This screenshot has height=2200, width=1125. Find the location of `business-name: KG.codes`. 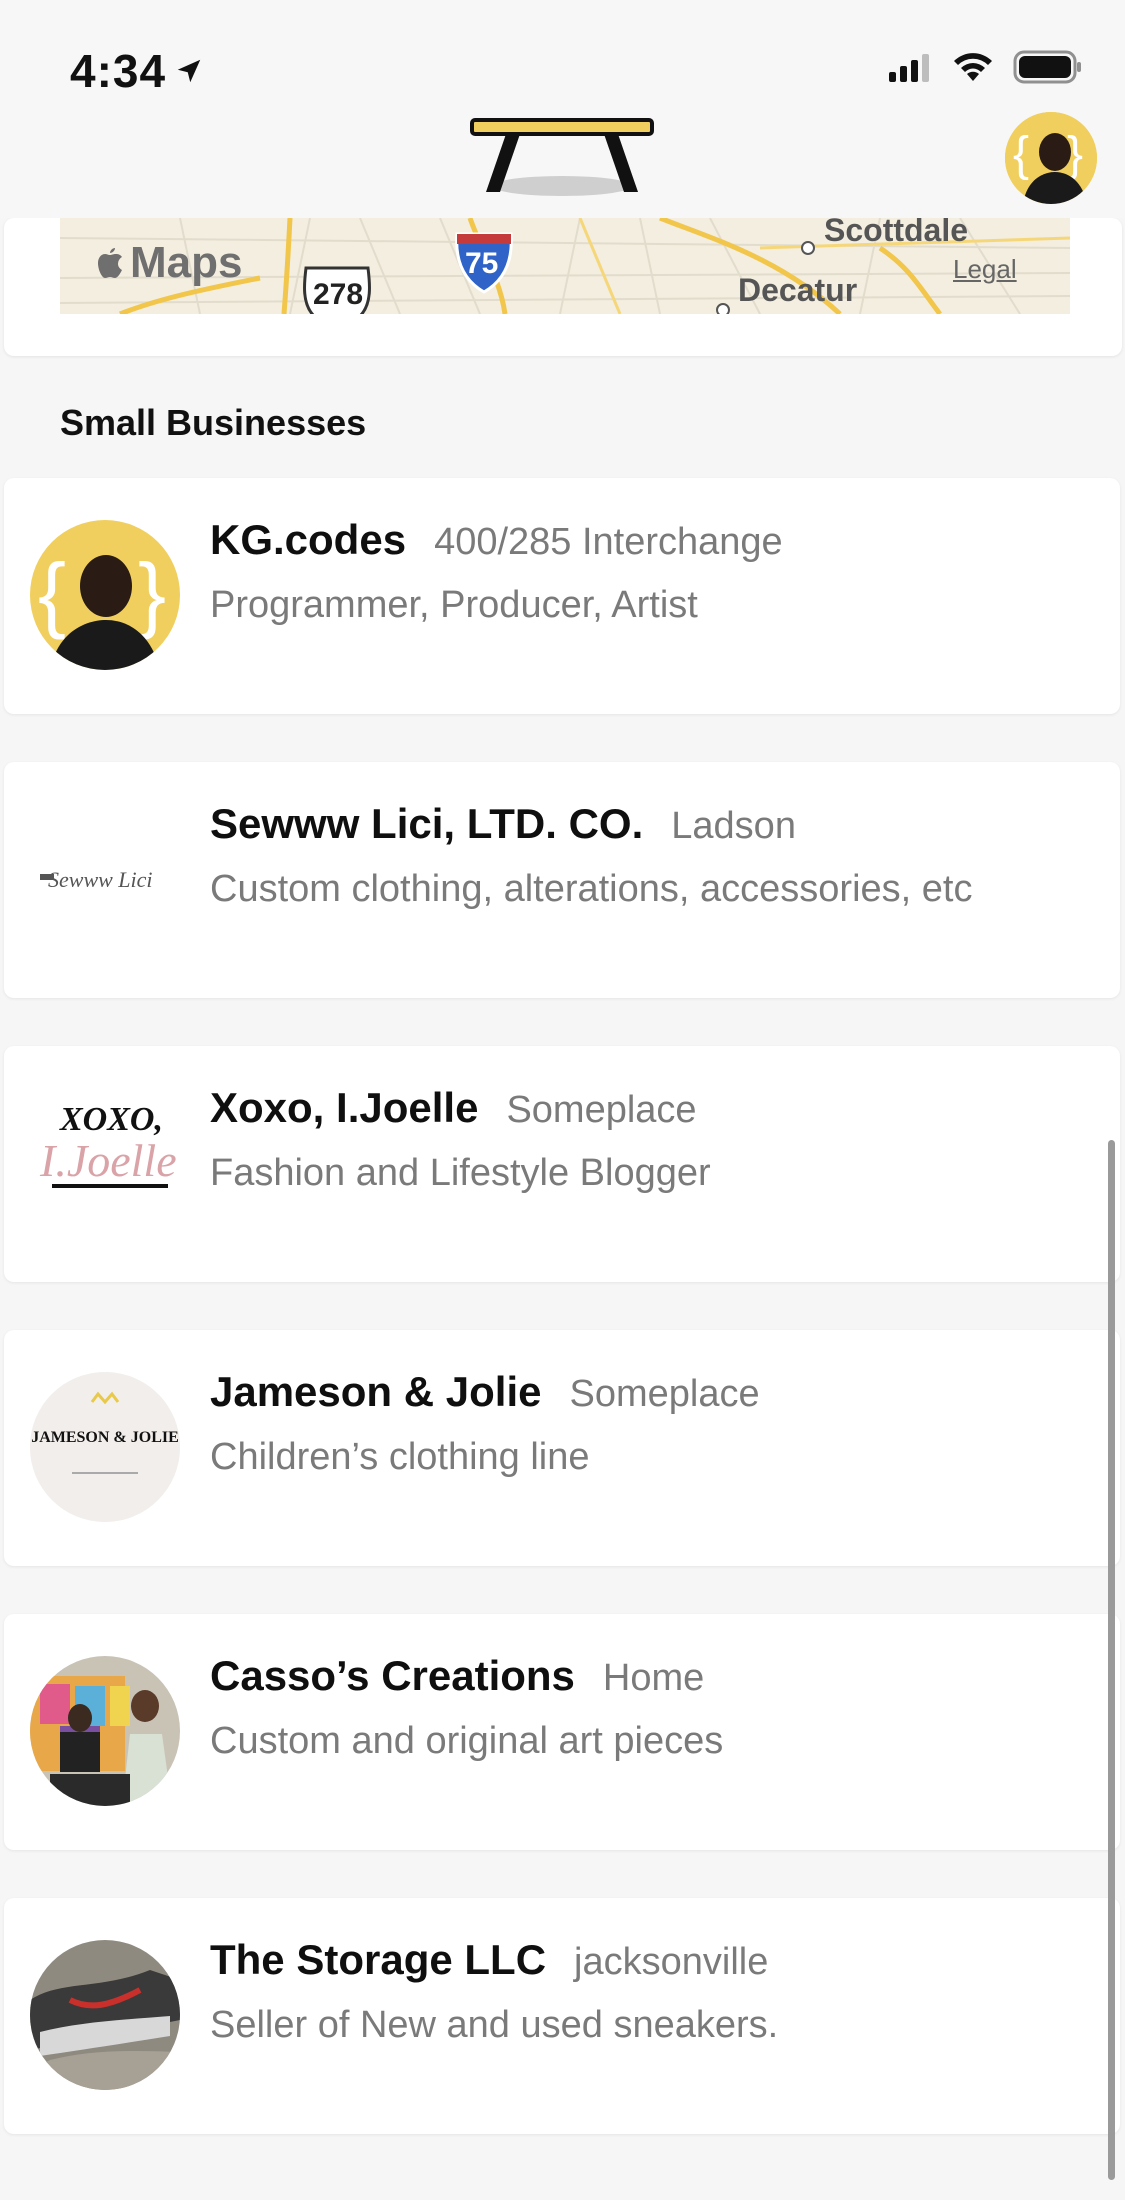

business-name: KG.codes is located at coordinates (308, 539).